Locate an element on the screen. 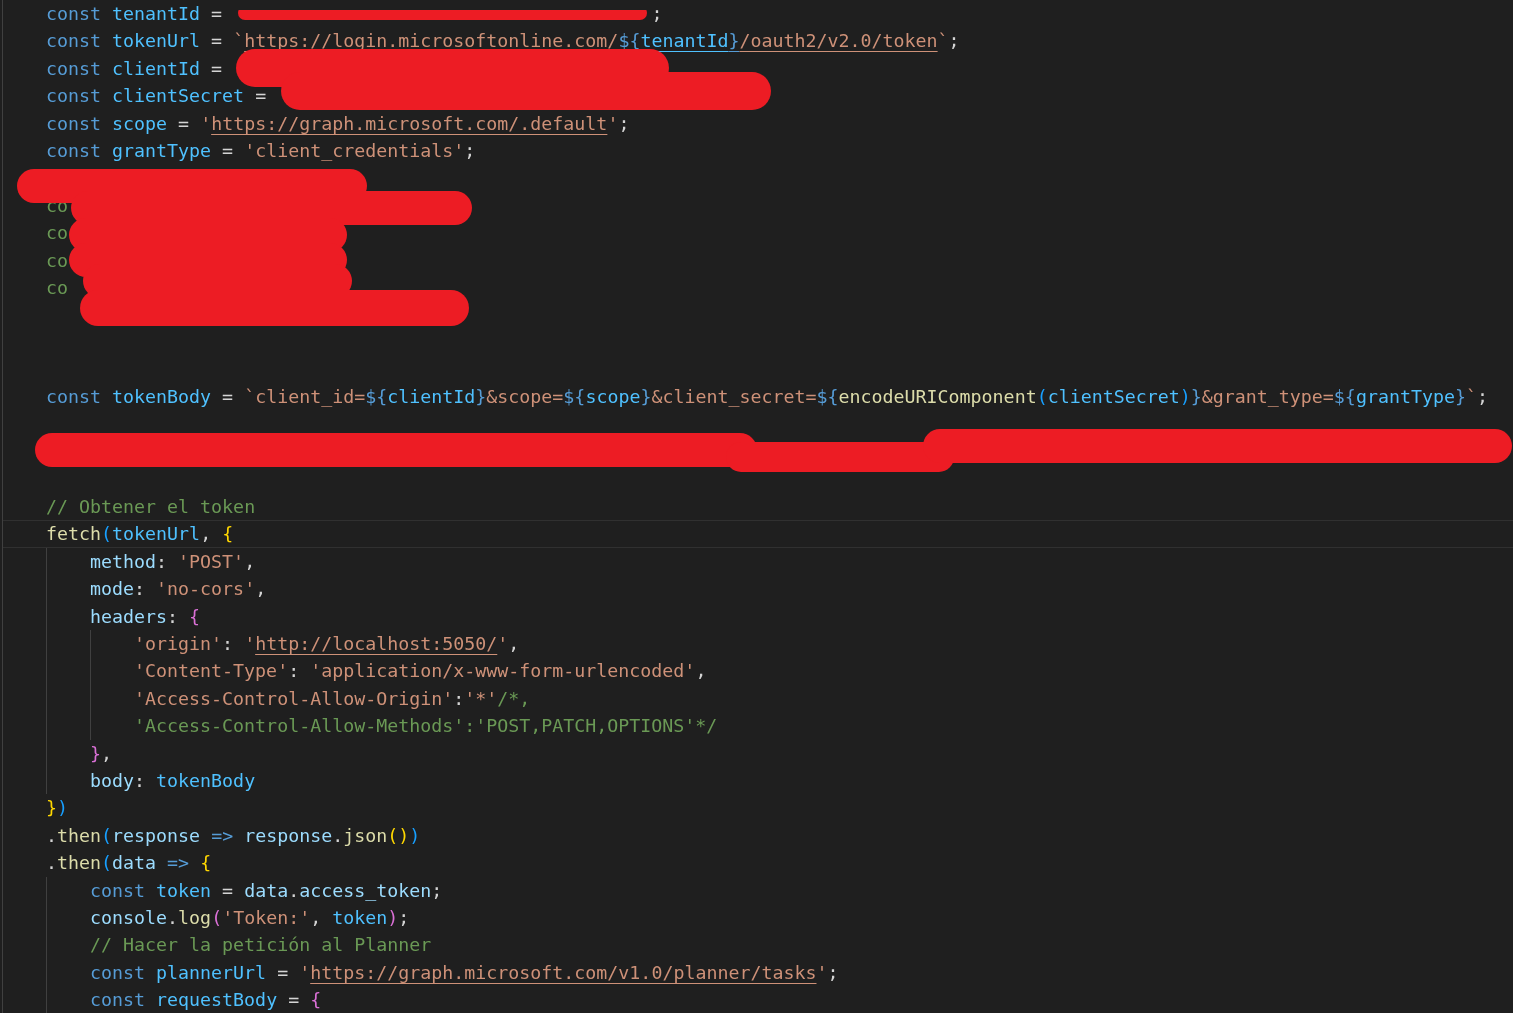 The image size is (1513, 1013). code-line: .then(data => { is located at coordinates (757, 863).